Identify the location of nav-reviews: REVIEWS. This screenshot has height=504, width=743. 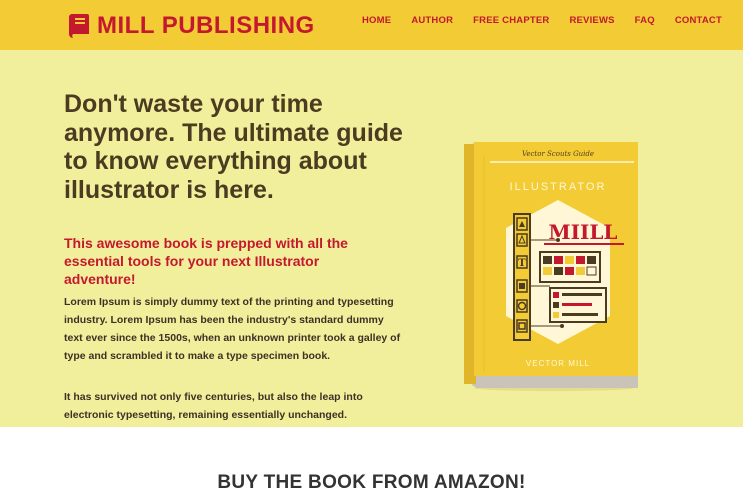
(591, 20).